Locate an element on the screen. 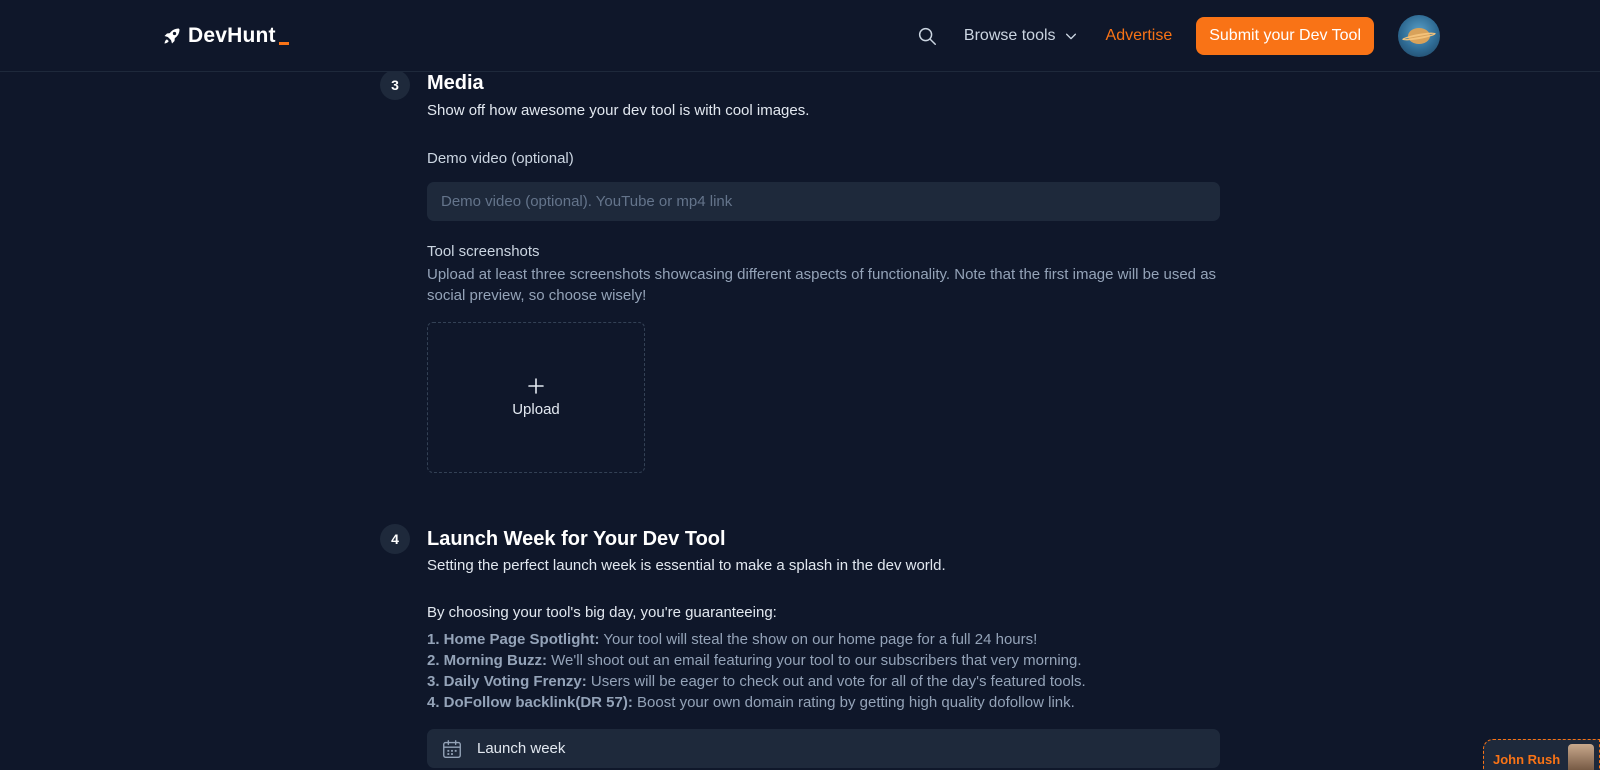 The width and height of the screenshot is (1600, 770). section-title: Media is located at coordinates (455, 83).